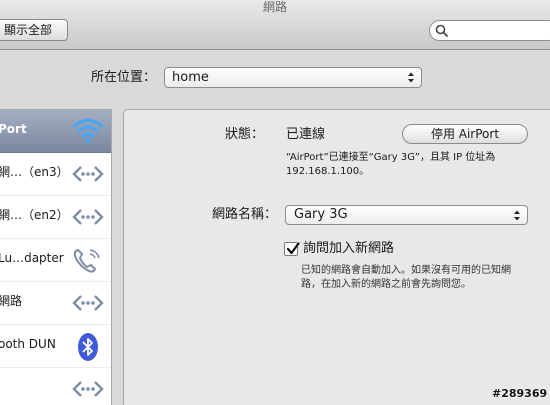 The height and width of the screenshot is (405, 550). What do you see at coordinates (386, 284) in the screenshot?
I see `ask-join-description-line: 路，在加入新的網路之前會先詢問您。` at bounding box center [386, 284].